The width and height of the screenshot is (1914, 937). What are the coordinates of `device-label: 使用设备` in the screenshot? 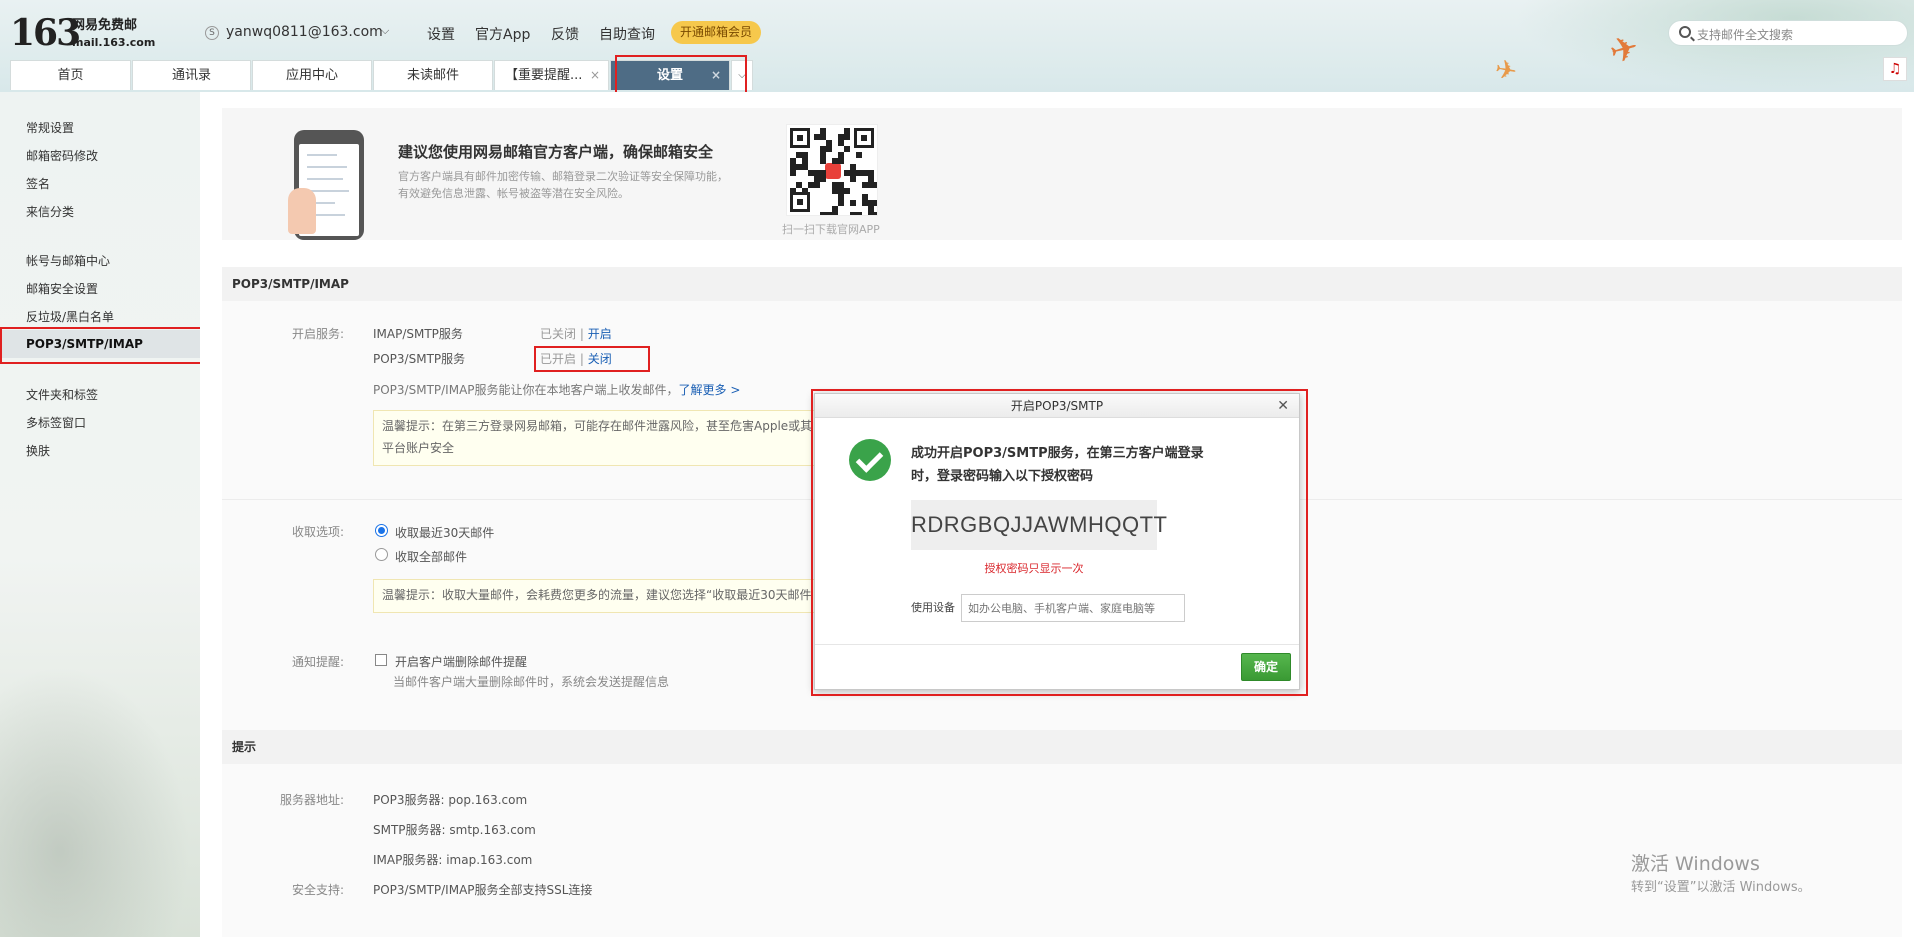 It's located at (933, 607).